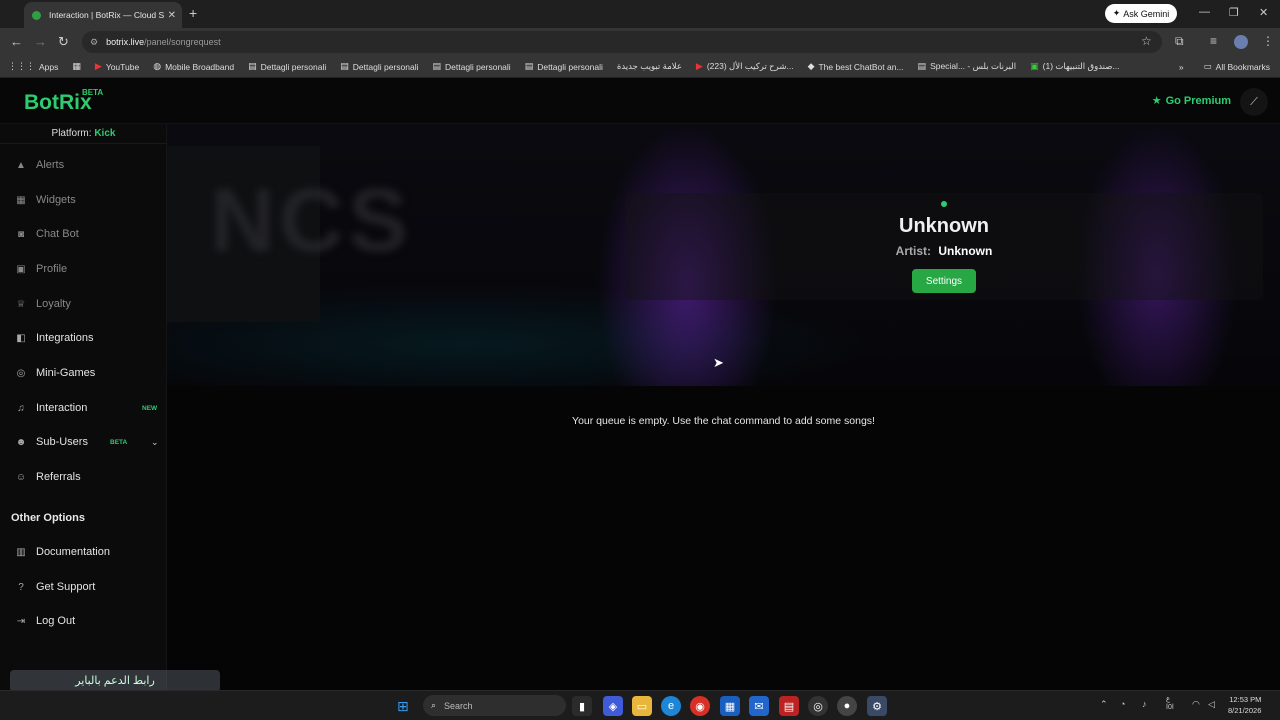 The height and width of the screenshot is (720, 1280). I want to click on logo-beta-badge: BETA, so click(93, 92).